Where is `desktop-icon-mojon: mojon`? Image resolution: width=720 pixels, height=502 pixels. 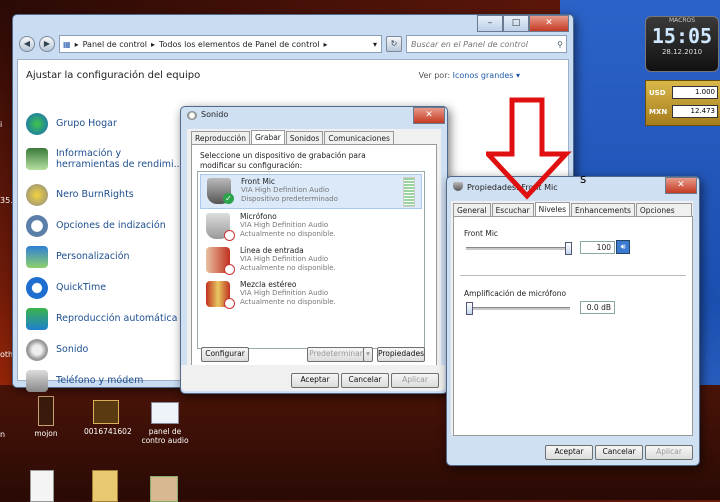
desktop-icon-mojon: mojon is located at coordinates (46, 417).